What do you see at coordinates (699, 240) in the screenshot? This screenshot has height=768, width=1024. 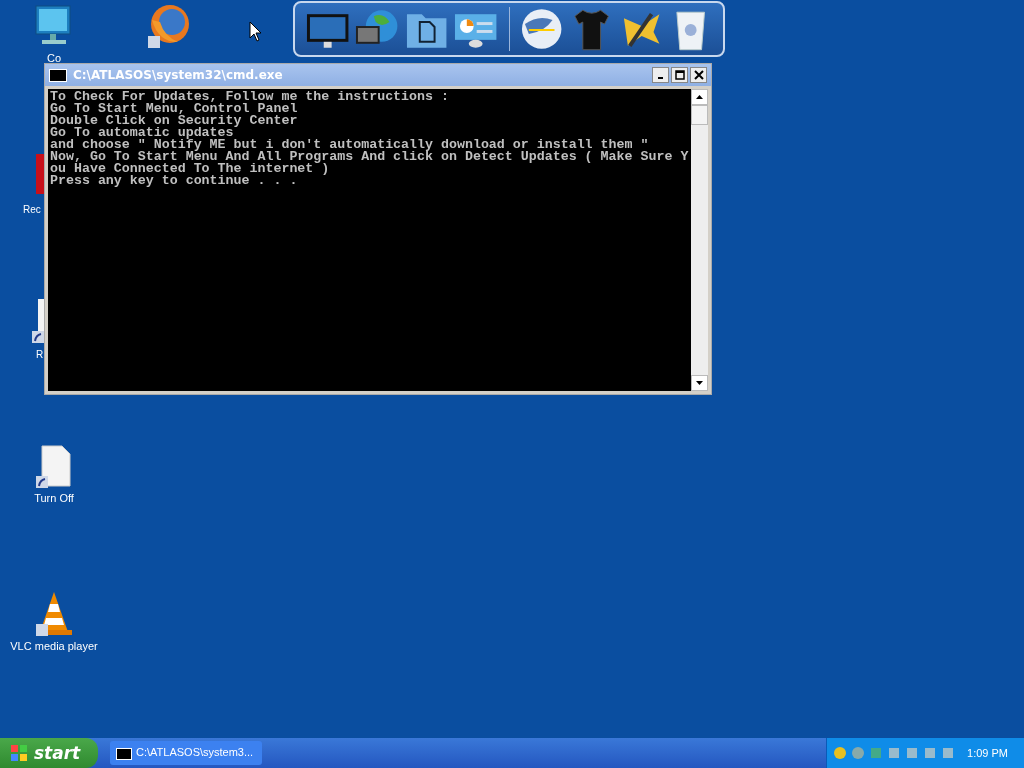 I see `scrollbar` at bounding box center [699, 240].